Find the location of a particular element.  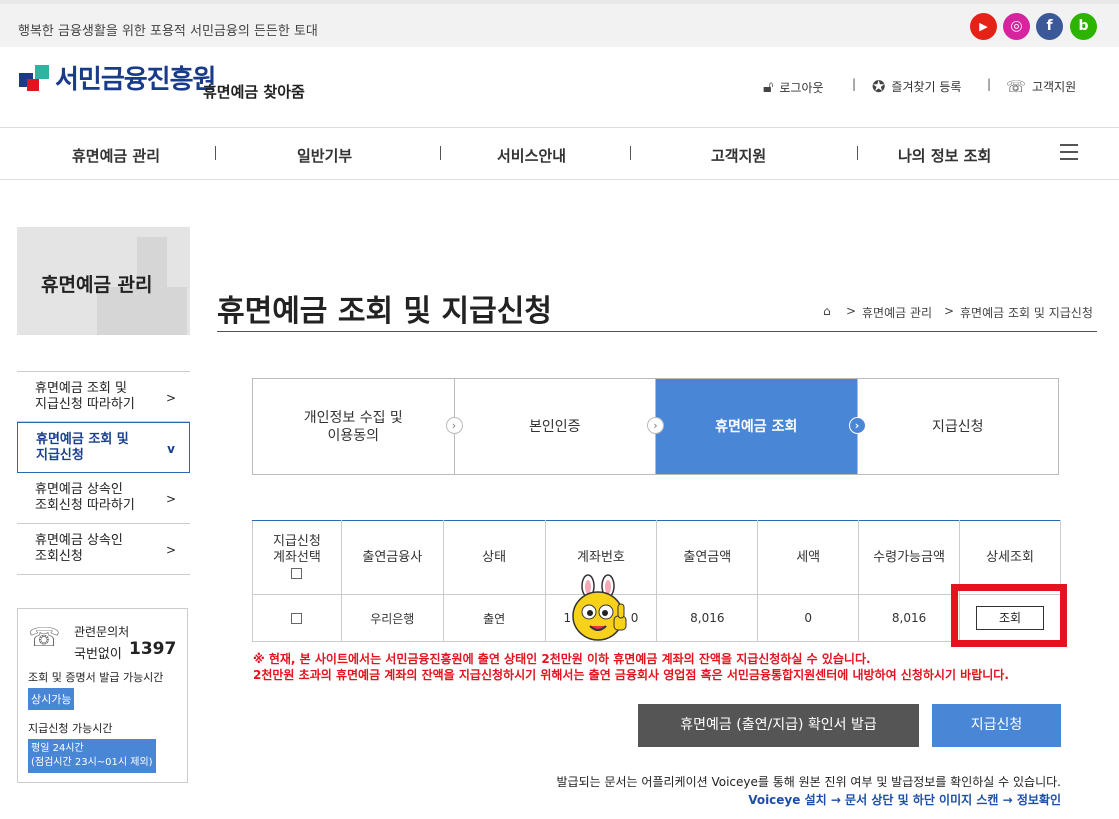

service-name: 휴면예금 찾아줌 is located at coordinates (254, 91).